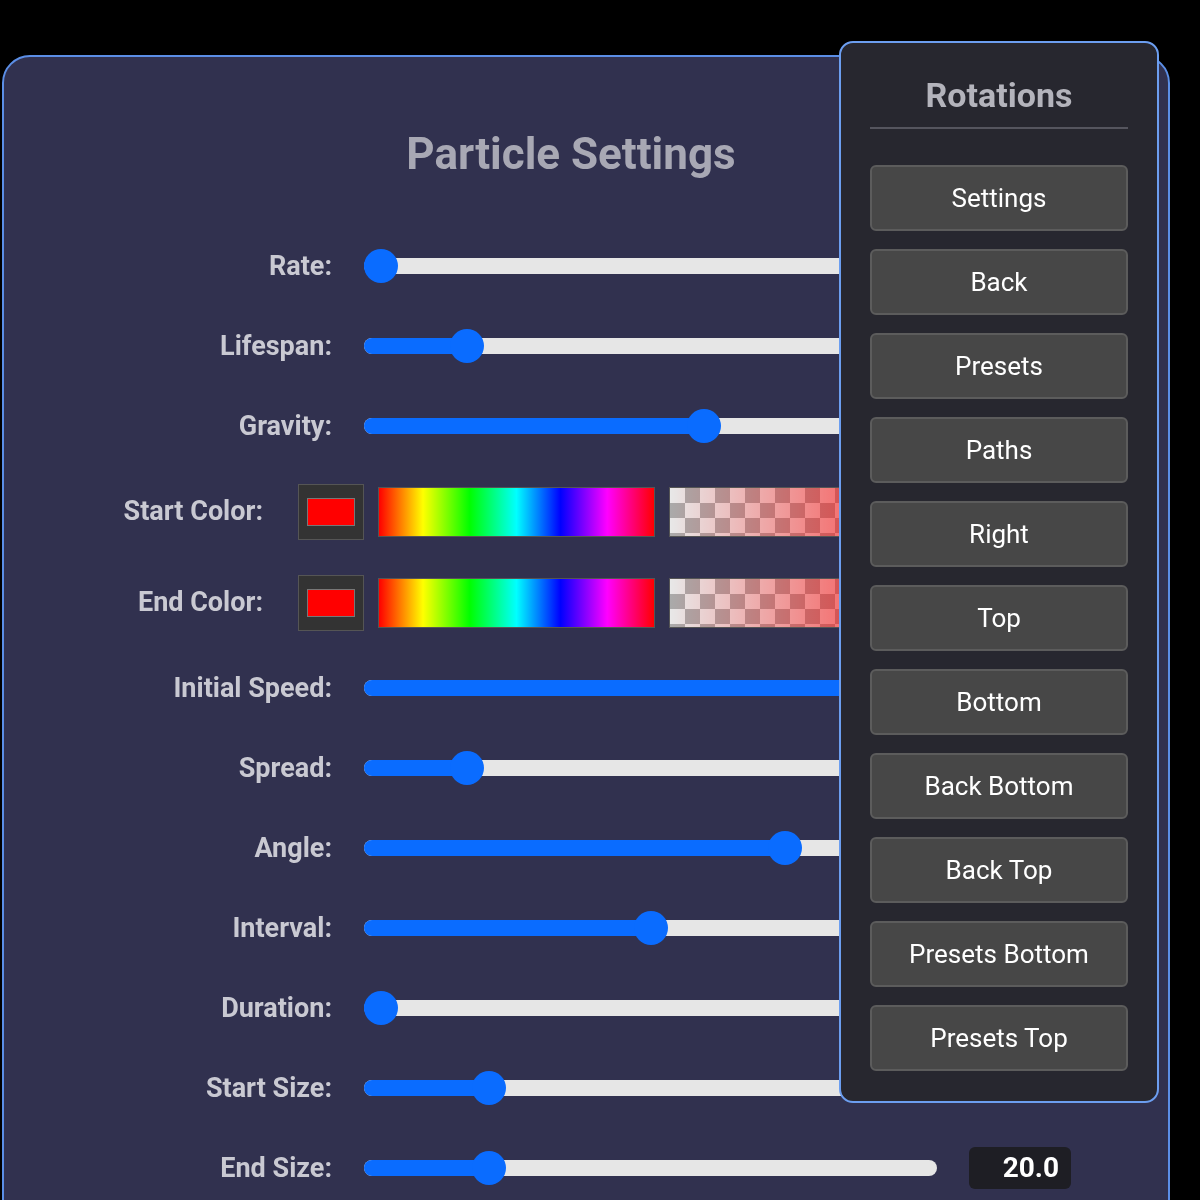  I want to click on setting-label: Rate:, so click(299, 266).